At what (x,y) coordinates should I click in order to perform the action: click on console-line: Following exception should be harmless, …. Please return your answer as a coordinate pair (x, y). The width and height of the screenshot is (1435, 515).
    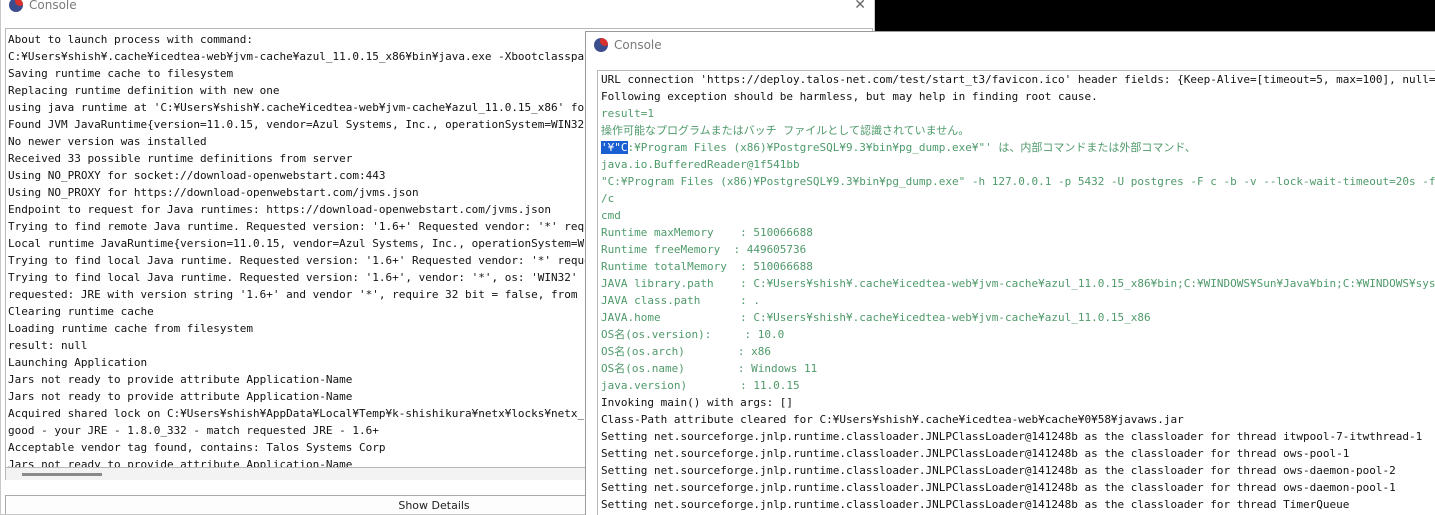
    Looking at the image, I should click on (1018, 96).